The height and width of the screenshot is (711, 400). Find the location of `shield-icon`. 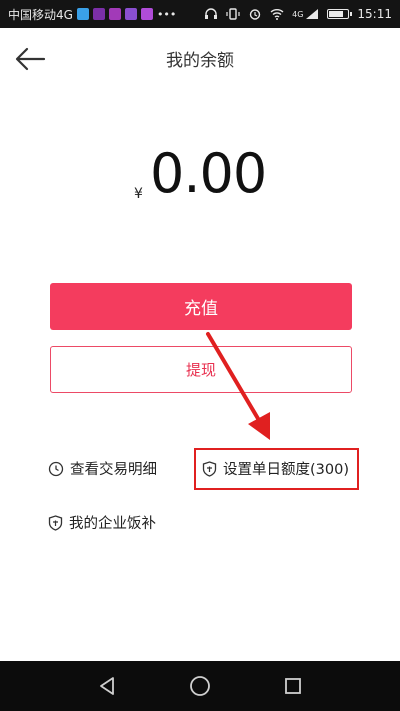

shield-icon is located at coordinates (55, 522).